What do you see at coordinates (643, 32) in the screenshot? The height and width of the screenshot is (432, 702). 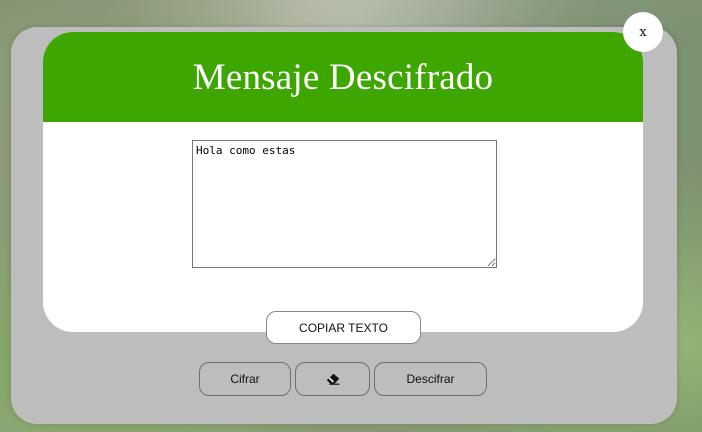 I see `close-button: x` at bounding box center [643, 32].